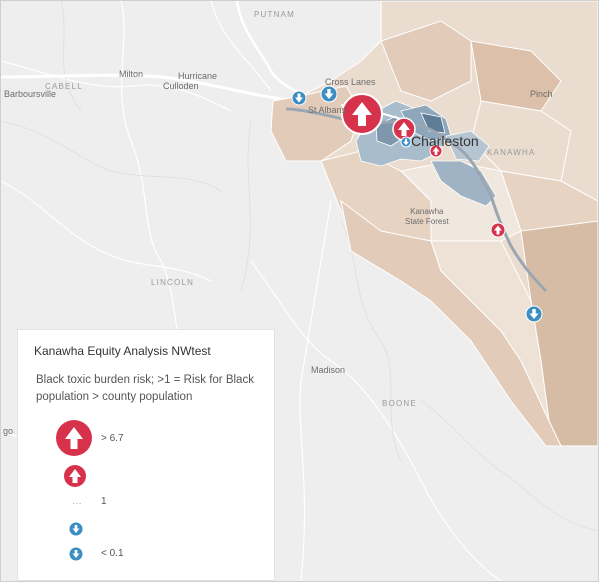 Image resolution: width=599 pixels, height=582 pixels. What do you see at coordinates (181, 86) in the screenshot?
I see `label-culloden: Culloden` at bounding box center [181, 86].